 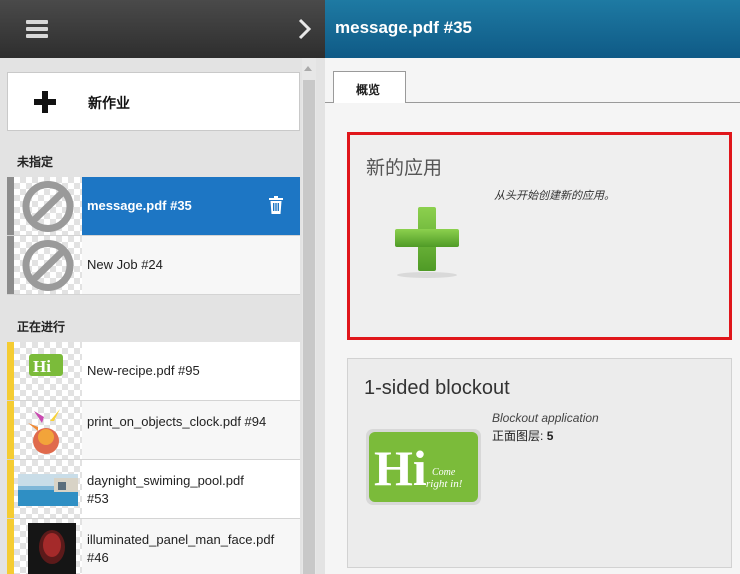 I want to click on job-name: illuminated_panel_man_face.pdf #46, so click(x=181, y=548).